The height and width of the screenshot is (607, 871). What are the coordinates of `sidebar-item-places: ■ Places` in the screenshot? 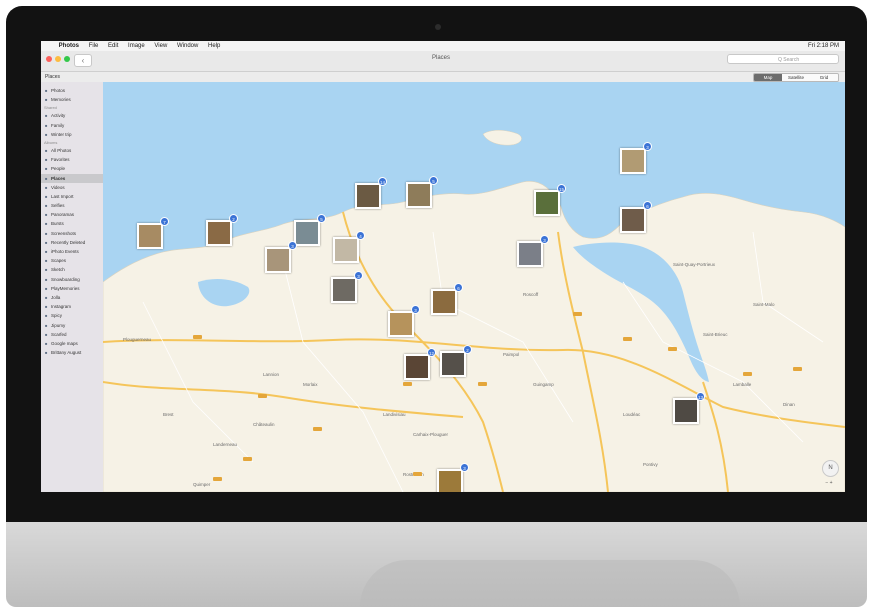 It's located at (72, 178).